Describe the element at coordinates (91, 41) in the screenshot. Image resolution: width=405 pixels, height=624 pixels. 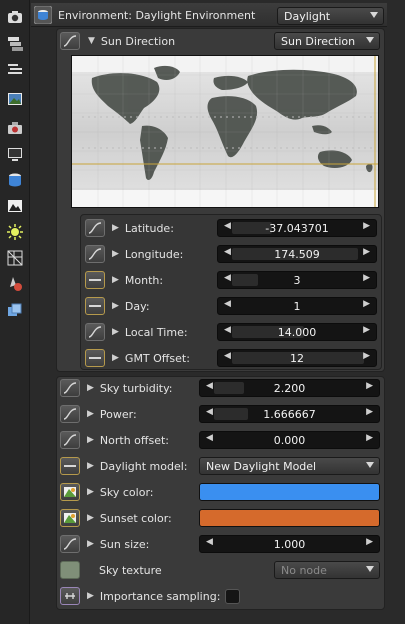
I see `collapse-triangle-icon: ▼` at that location.